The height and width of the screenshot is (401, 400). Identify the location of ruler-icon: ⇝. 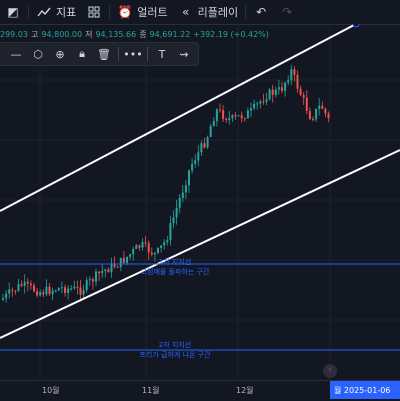
(184, 54).